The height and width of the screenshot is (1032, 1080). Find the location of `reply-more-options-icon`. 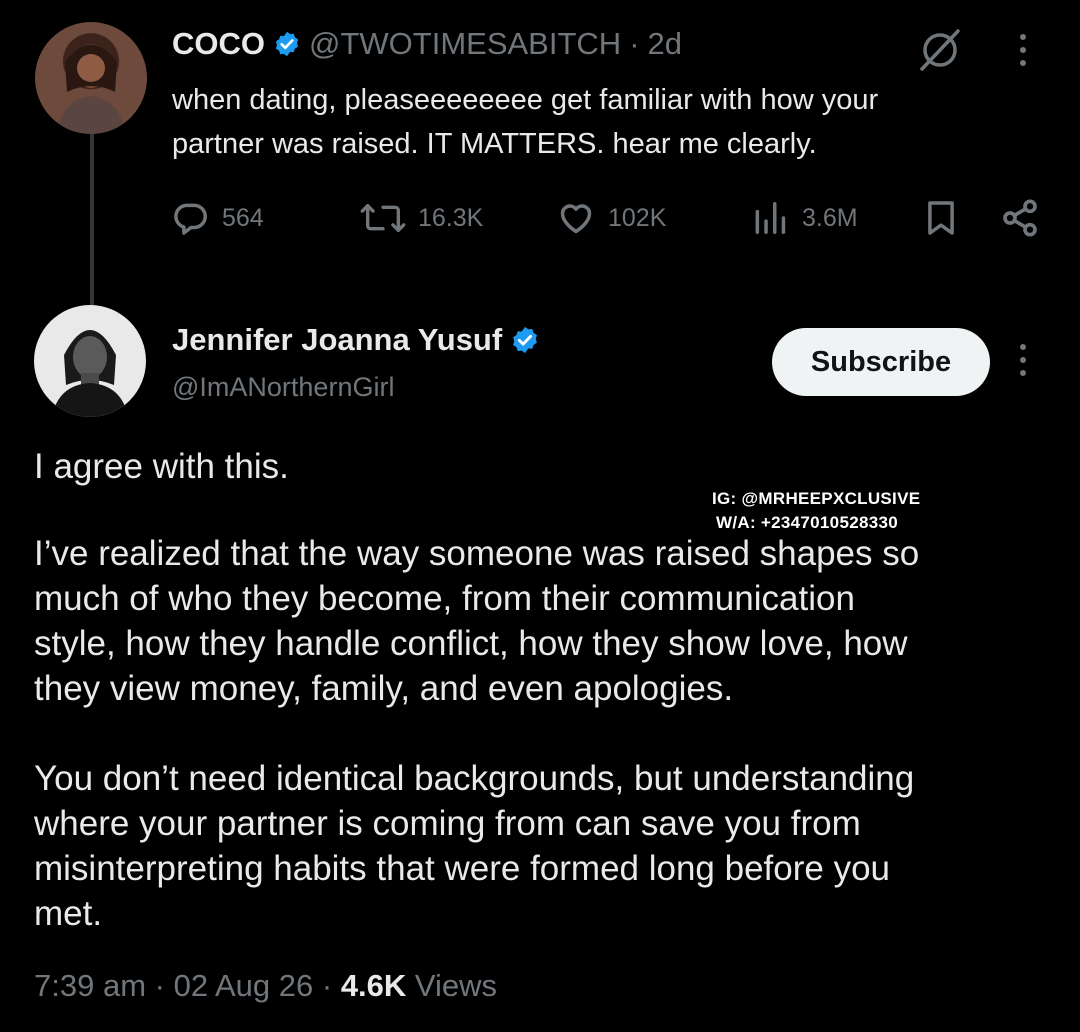

reply-more-options-icon is located at coordinates (1023, 360).